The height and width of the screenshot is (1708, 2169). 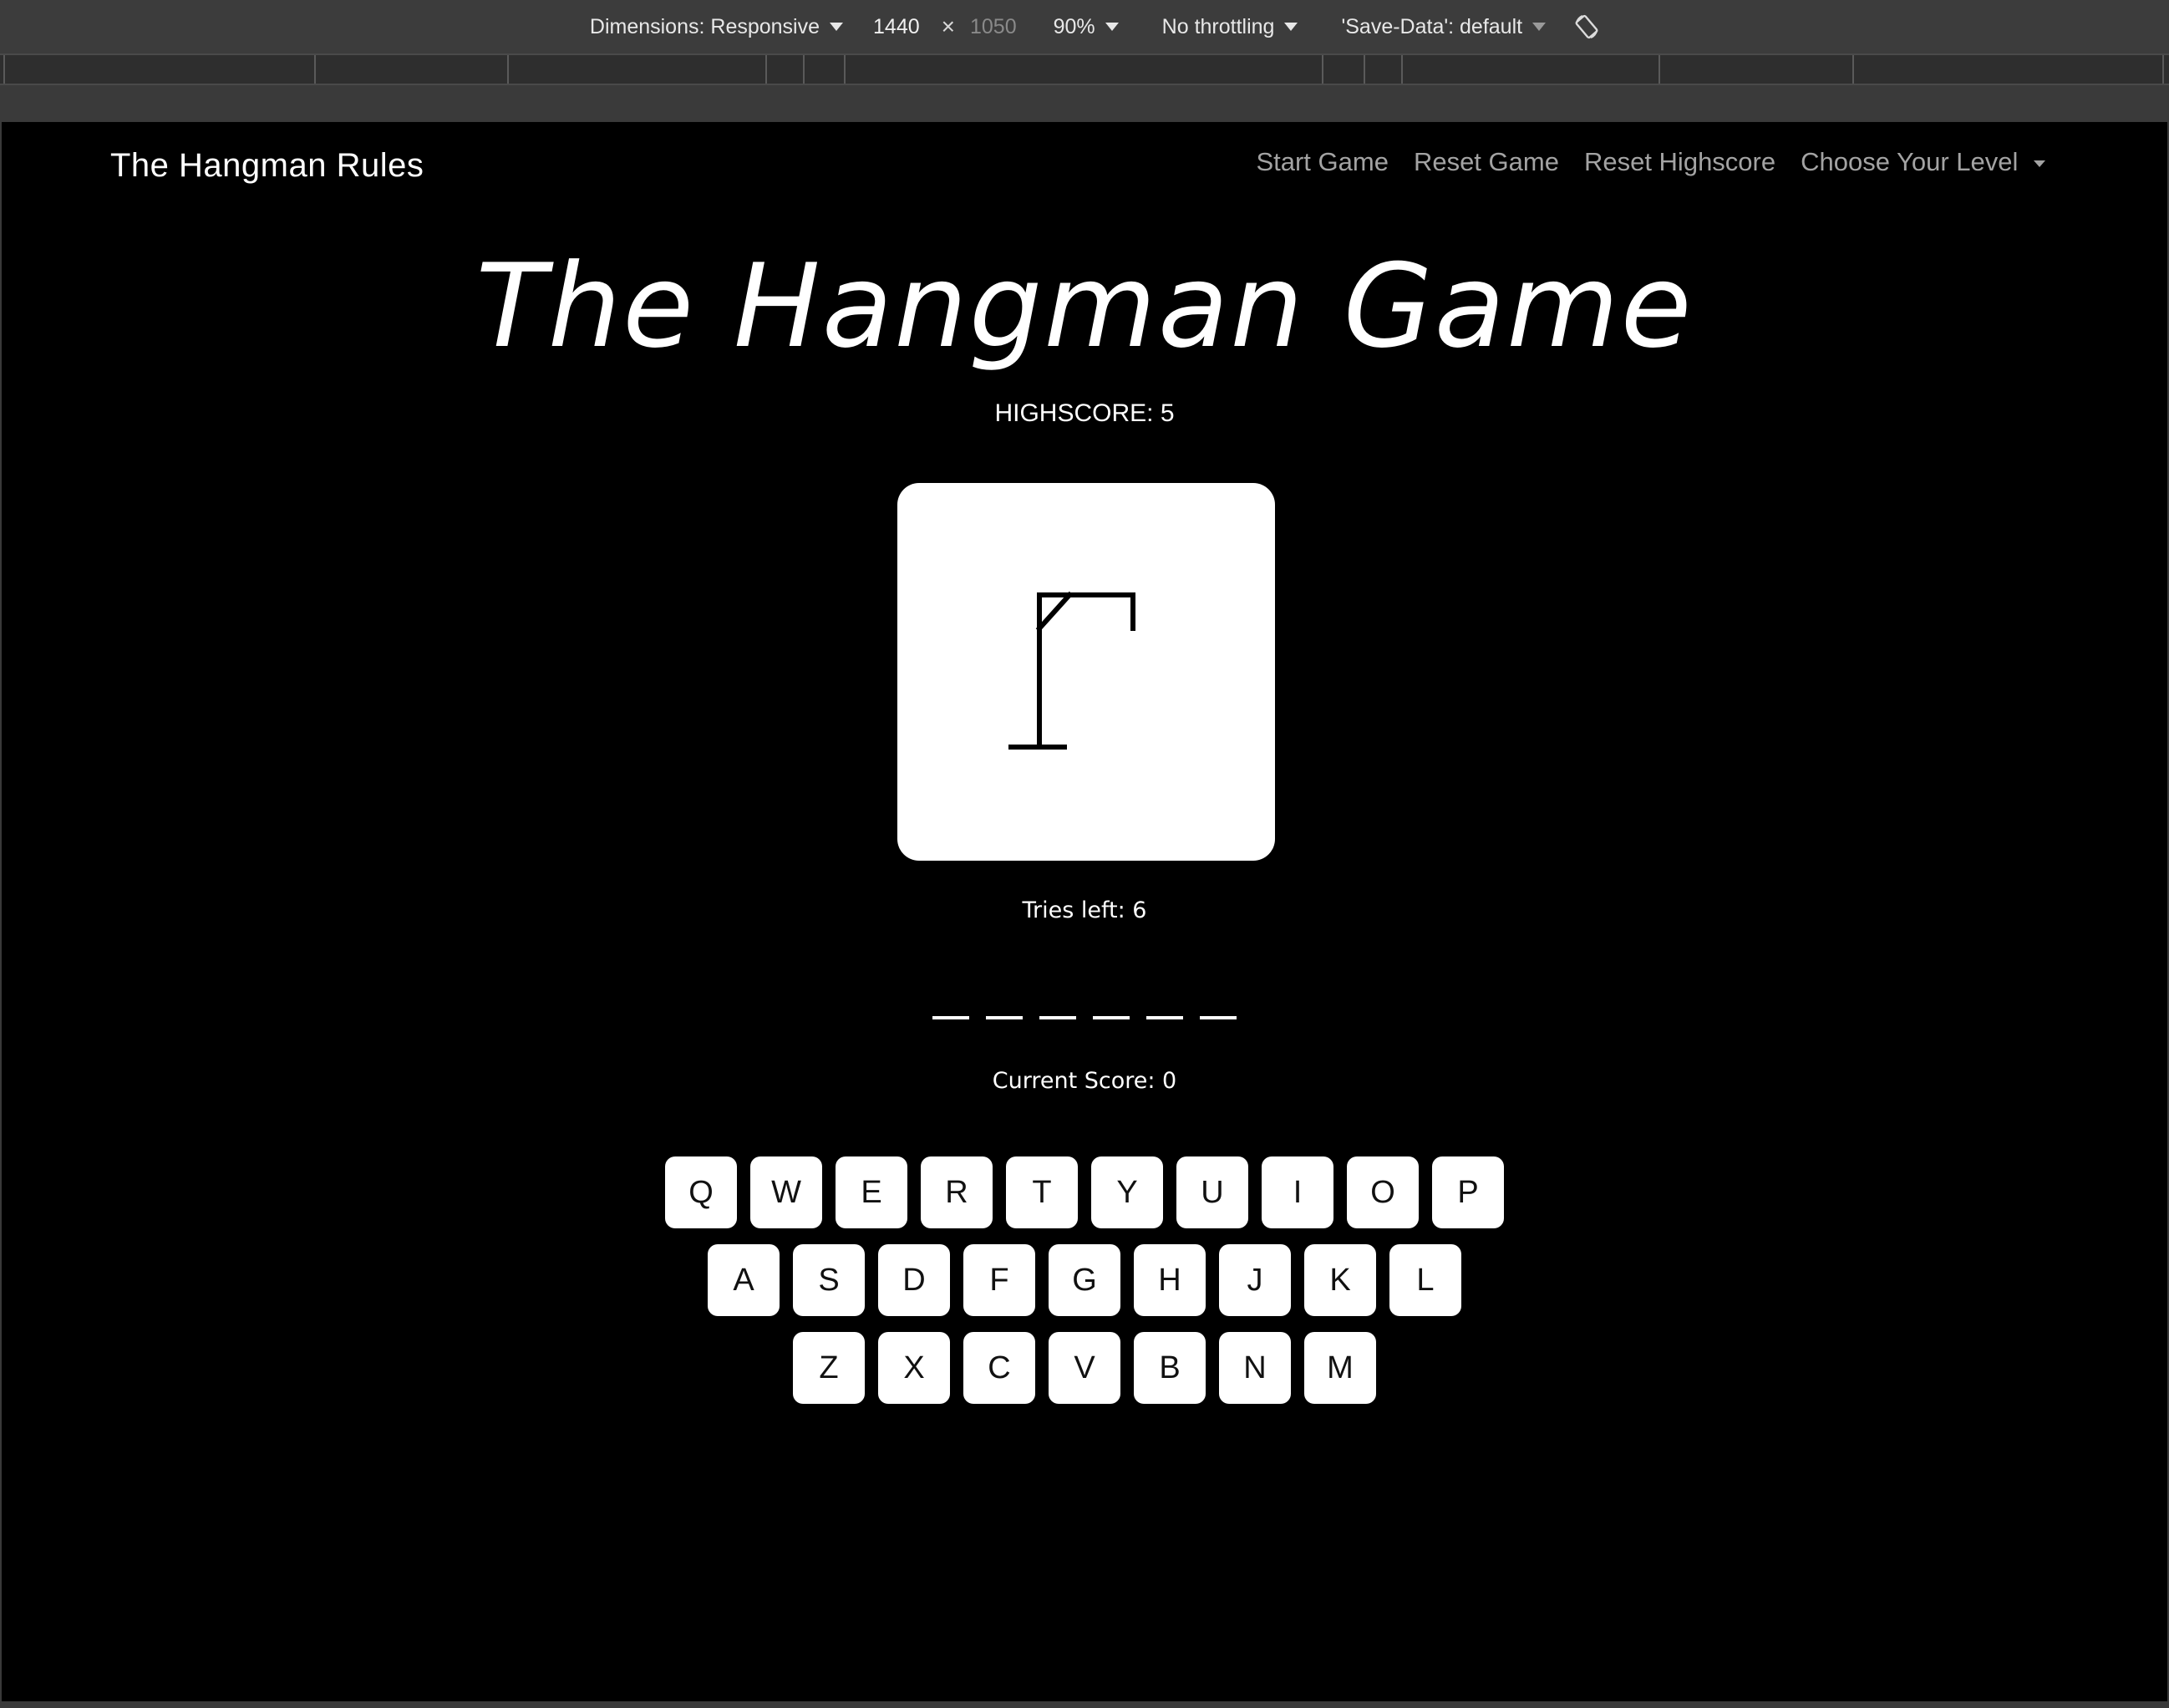 I want to click on keyboard-row-3: Z X C V B N M, so click(x=1084, y=1368).